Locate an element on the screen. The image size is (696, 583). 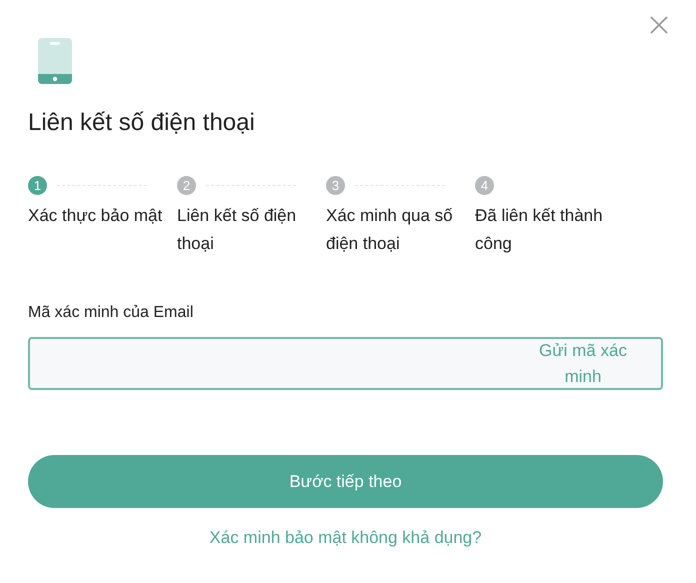
step-number: 1 is located at coordinates (37, 185).